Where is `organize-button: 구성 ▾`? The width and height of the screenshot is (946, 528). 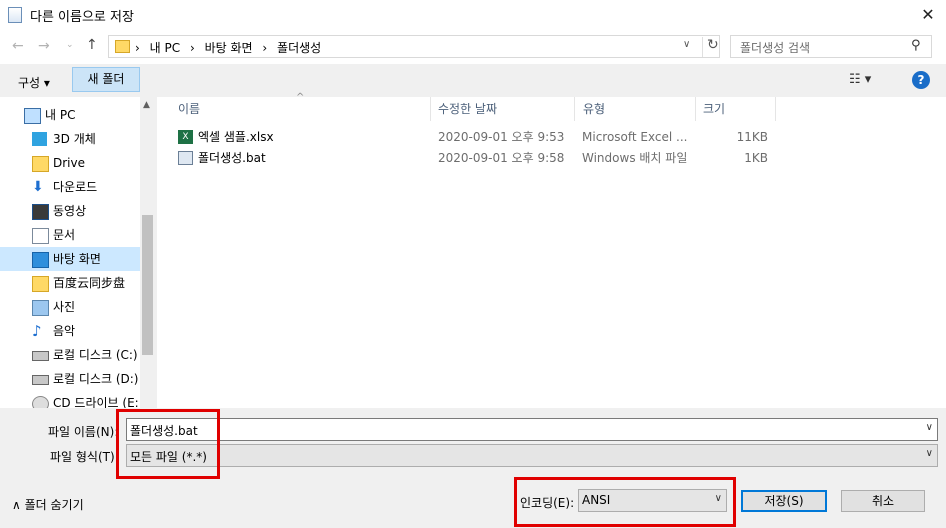 organize-button: 구성 ▾ is located at coordinates (34, 82).